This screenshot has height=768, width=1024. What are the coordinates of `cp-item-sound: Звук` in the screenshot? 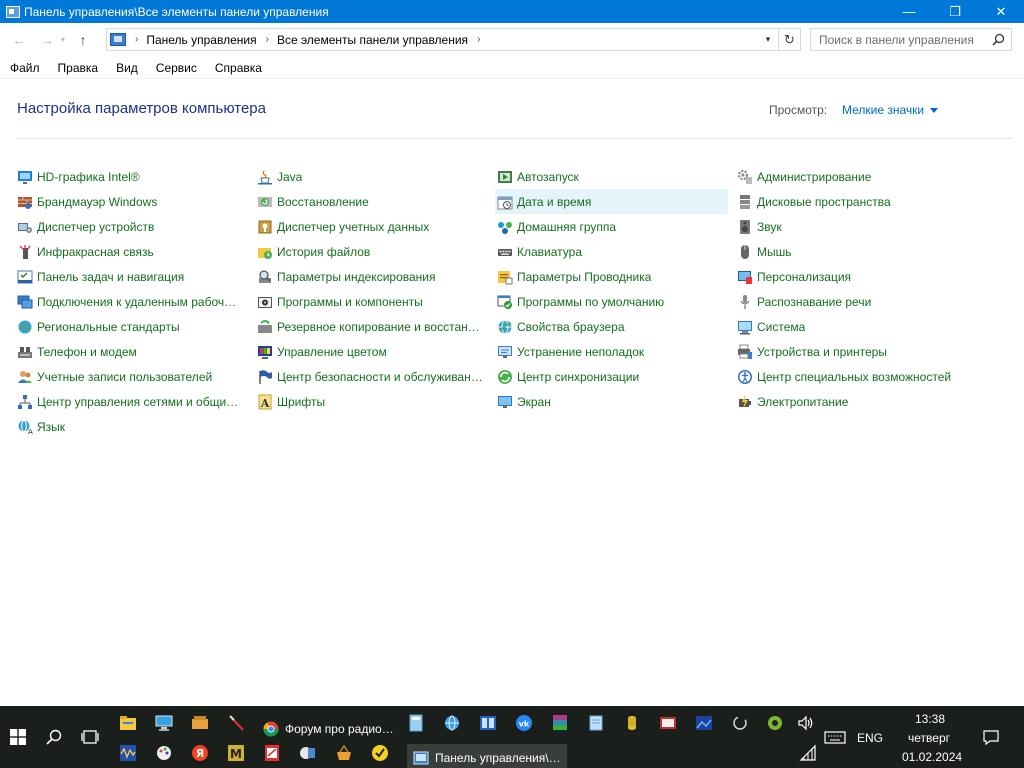 It's located at (851, 226).